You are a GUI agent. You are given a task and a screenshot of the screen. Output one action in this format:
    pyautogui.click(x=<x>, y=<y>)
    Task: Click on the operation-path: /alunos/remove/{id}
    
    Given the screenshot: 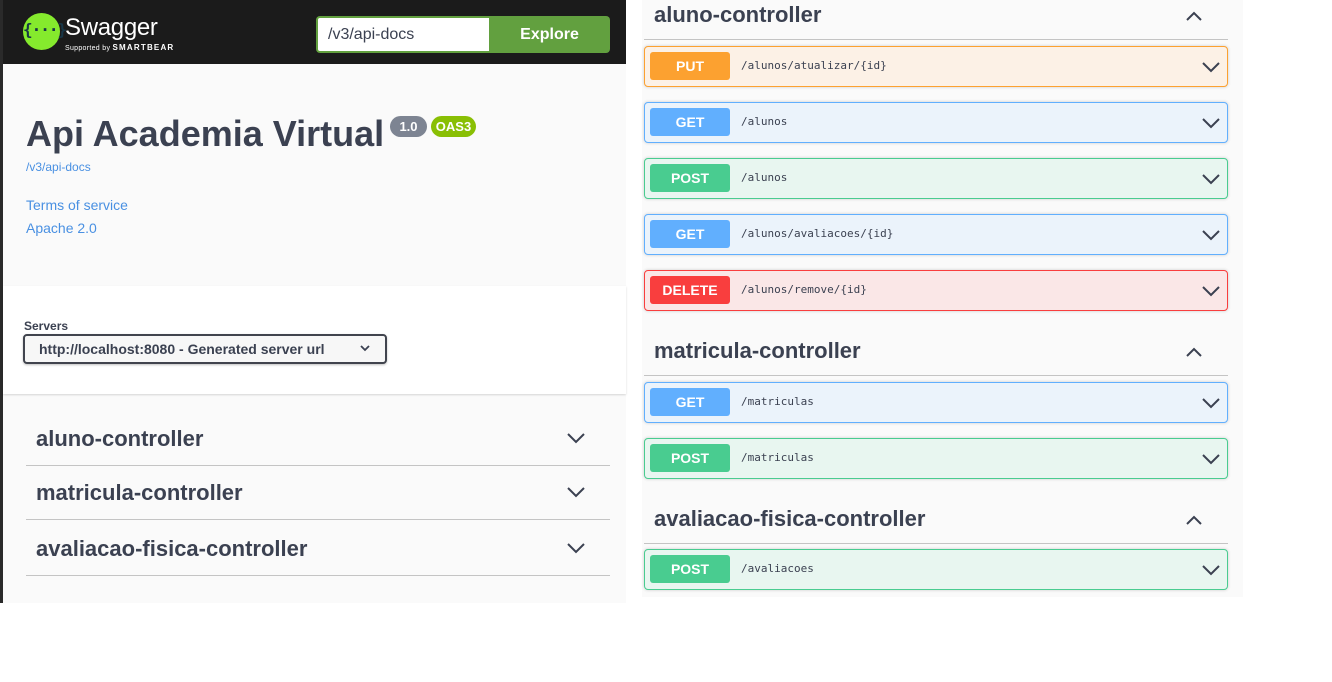 What is the action you would take?
    pyautogui.click(x=804, y=289)
    